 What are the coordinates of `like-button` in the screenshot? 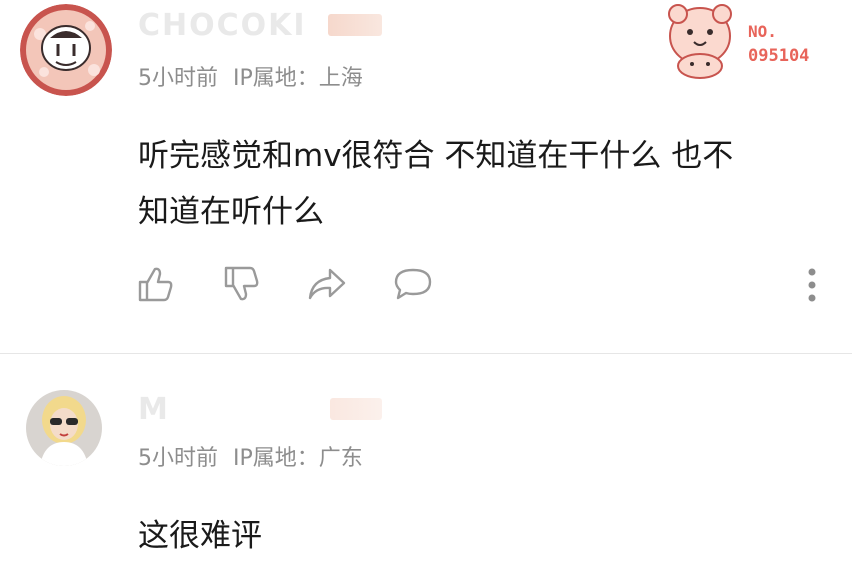 It's located at (156, 284).